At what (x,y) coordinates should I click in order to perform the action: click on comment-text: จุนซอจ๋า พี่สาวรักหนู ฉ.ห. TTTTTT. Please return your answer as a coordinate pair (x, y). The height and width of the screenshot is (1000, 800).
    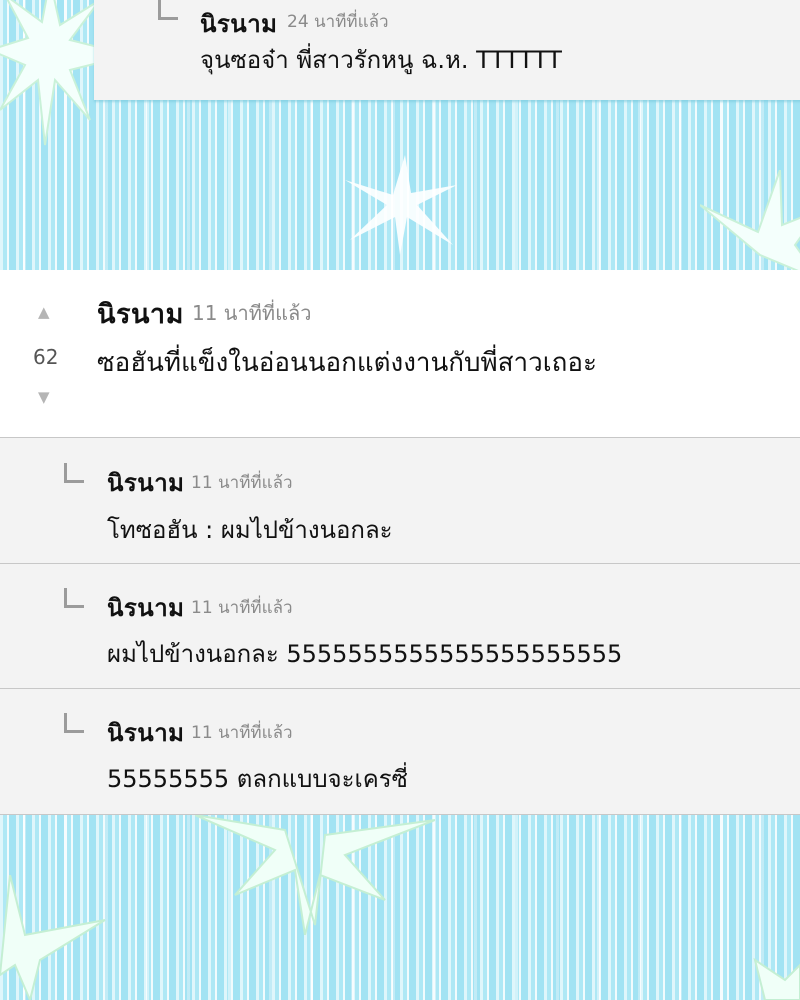
    Looking at the image, I should click on (381, 60).